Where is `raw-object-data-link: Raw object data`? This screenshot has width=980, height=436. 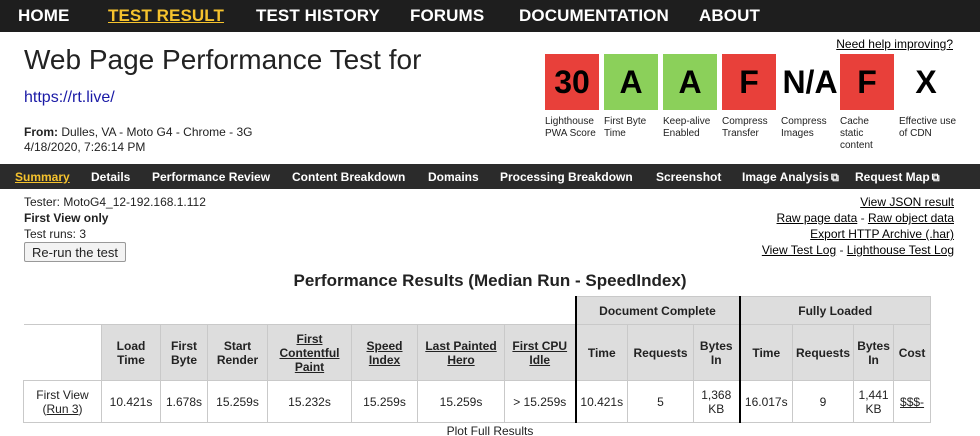 raw-object-data-link: Raw object data is located at coordinates (911, 218).